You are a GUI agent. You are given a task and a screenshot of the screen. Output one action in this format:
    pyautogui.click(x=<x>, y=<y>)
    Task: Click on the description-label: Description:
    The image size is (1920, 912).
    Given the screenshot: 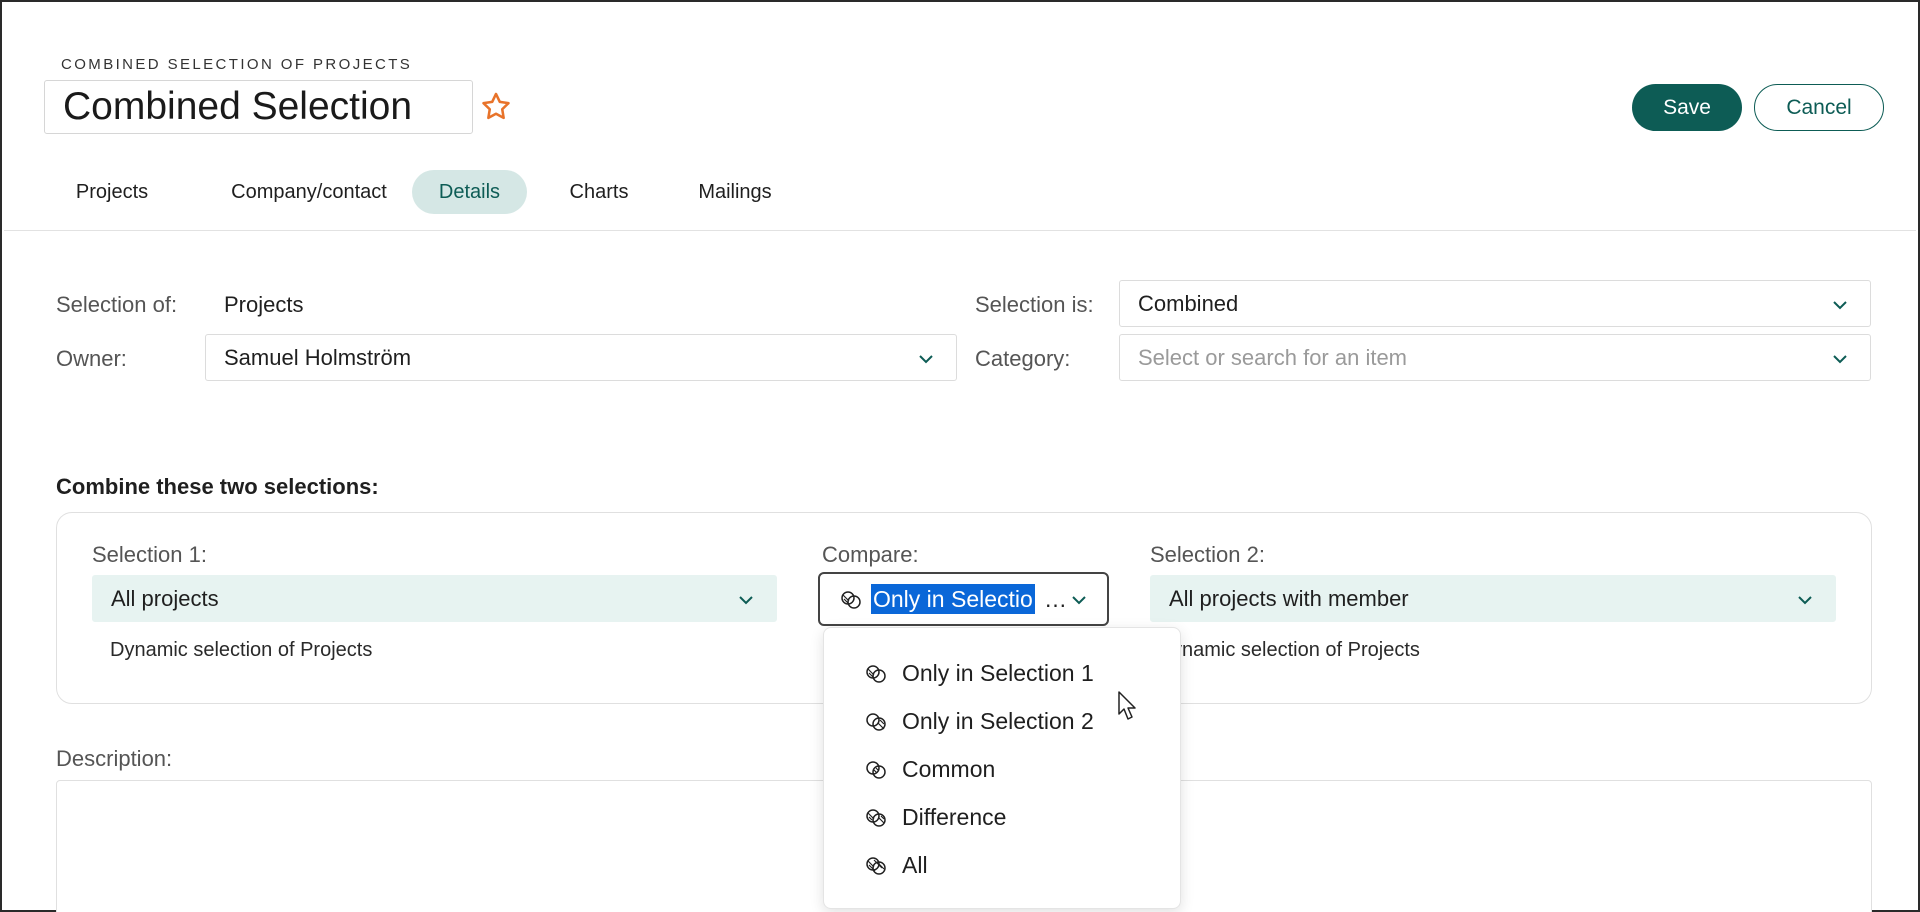 What is the action you would take?
    pyautogui.click(x=114, y=758)
    